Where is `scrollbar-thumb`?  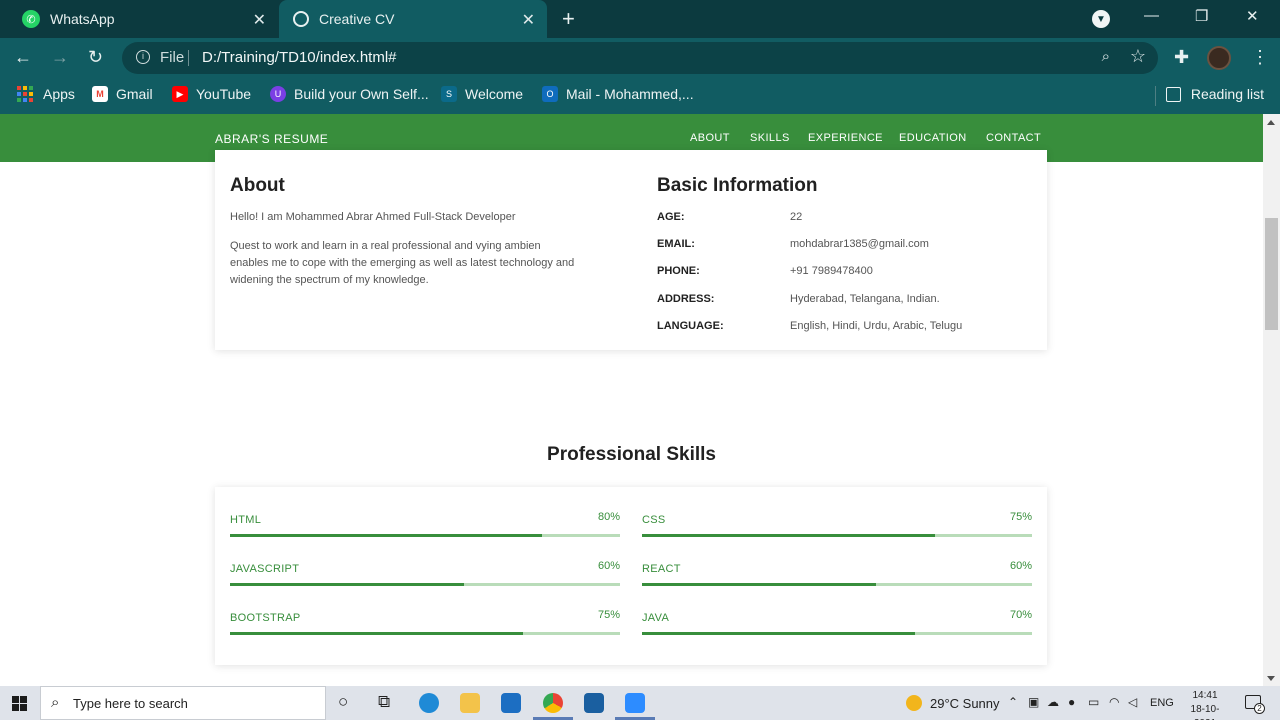
scrollbar-thumb is located at coordinates (1271, 274).